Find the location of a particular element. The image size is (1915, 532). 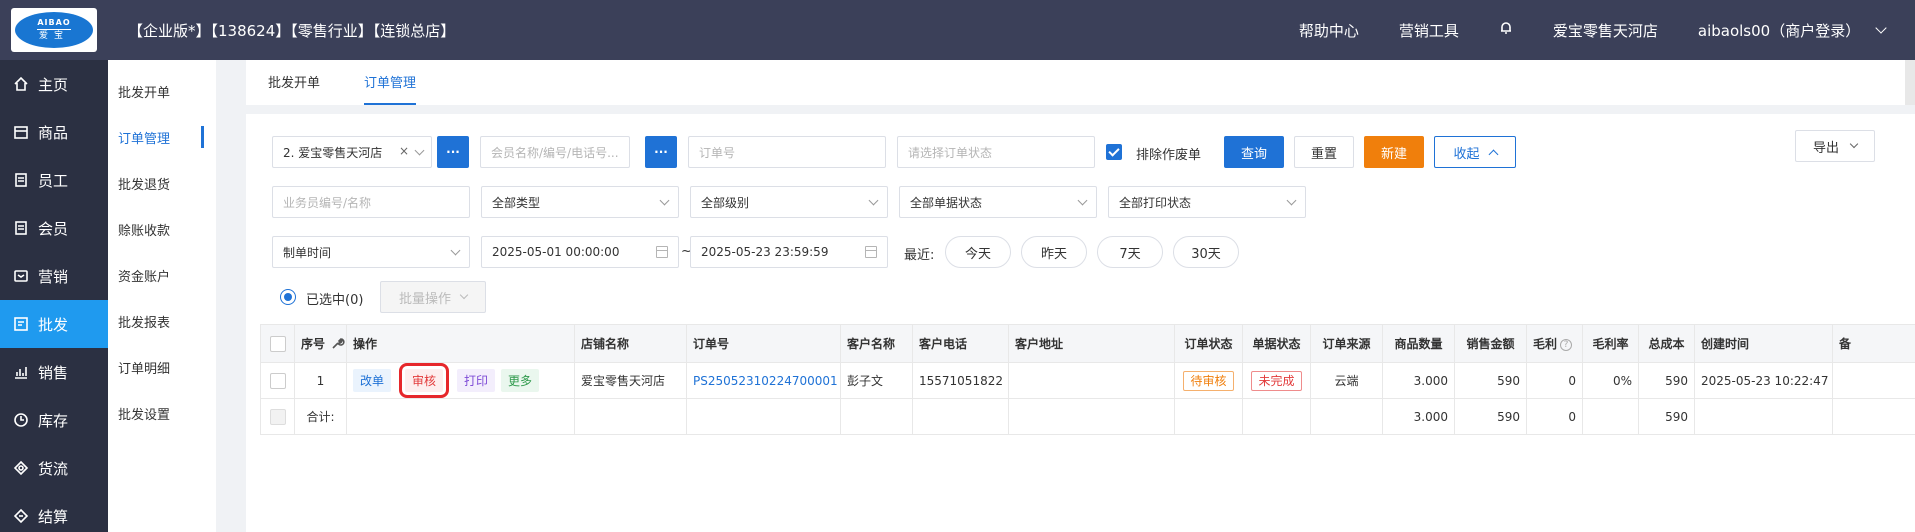

cell-profit-rate: 0% is located at coordinates (1610, 380).